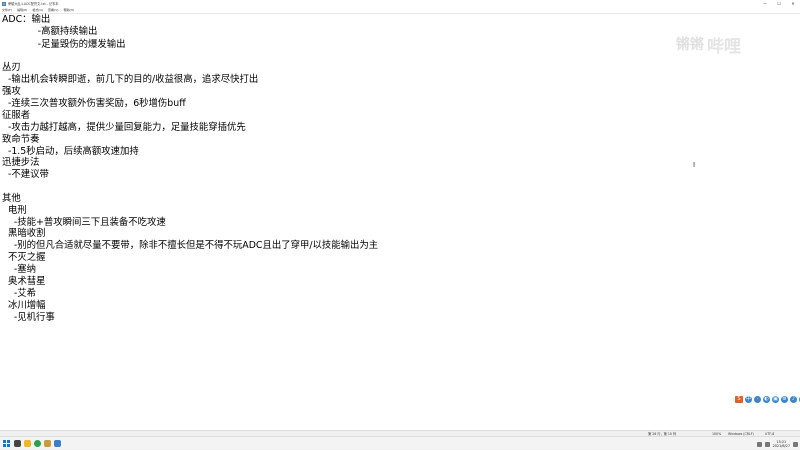  Describe the element at coordinates (400, 3) in the screenshot. I see `title-bar: 荣耀大乱斗ADC配符文.txt - 记事本 — ☐ ✕` at that location.